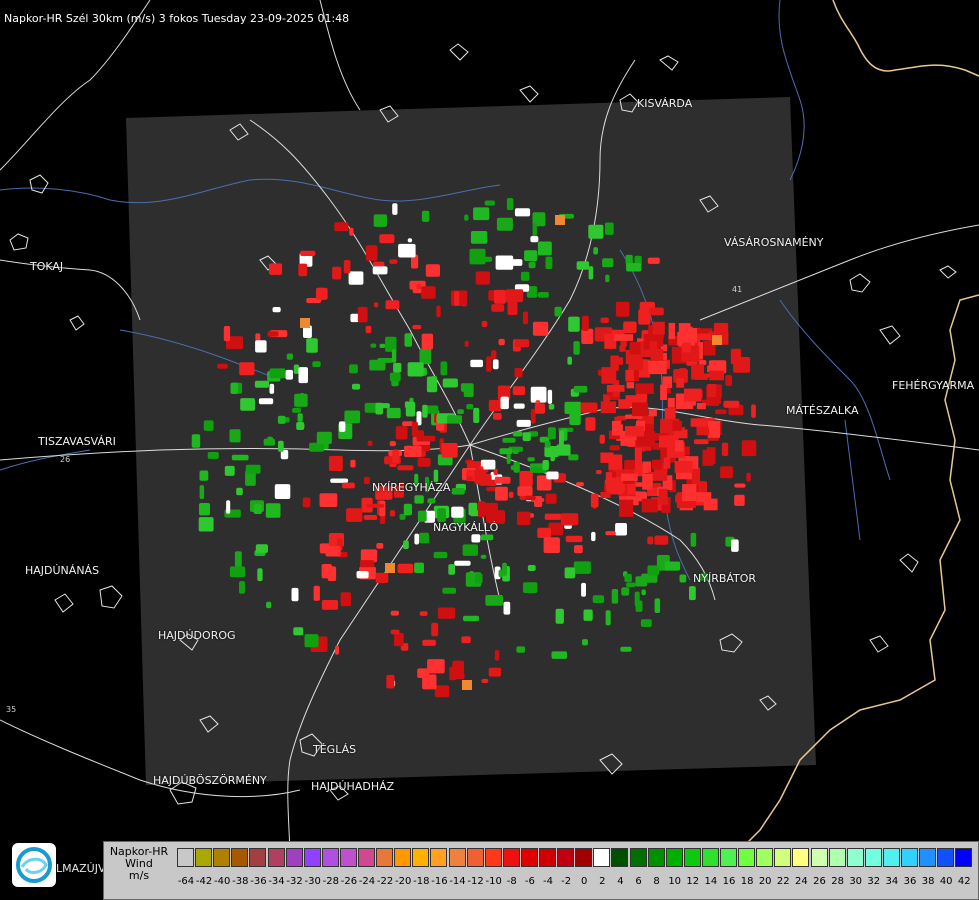 The width and height of the screenshot is (979, 900). I want to click on legend-tick-label: 40, so click(946, 881).